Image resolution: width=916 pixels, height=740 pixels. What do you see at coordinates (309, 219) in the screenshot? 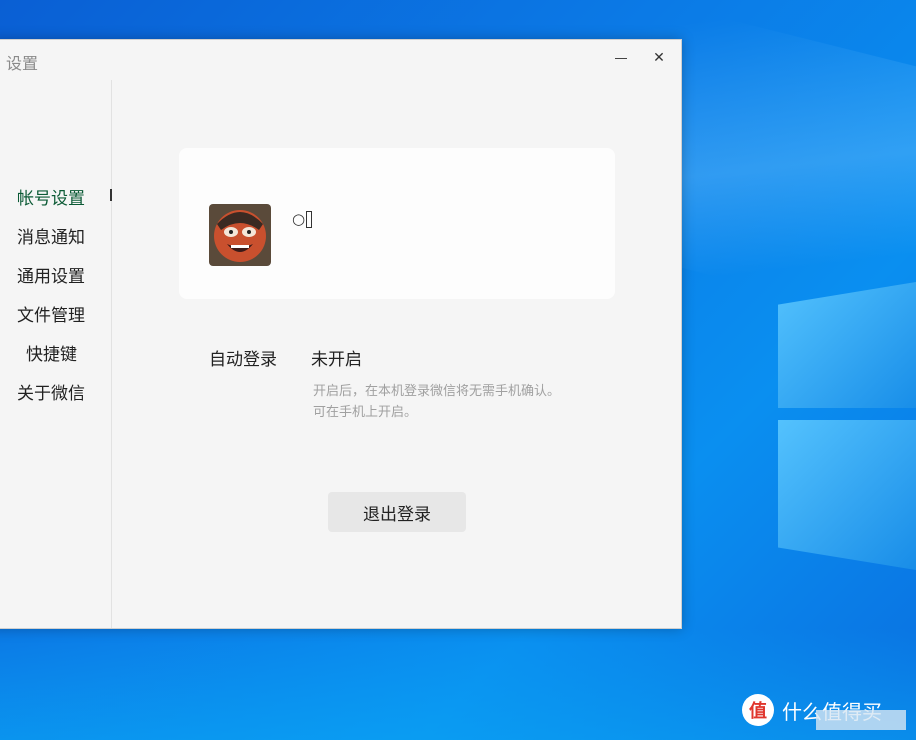
I see `text-cursor` at bounding box center [309, 219].